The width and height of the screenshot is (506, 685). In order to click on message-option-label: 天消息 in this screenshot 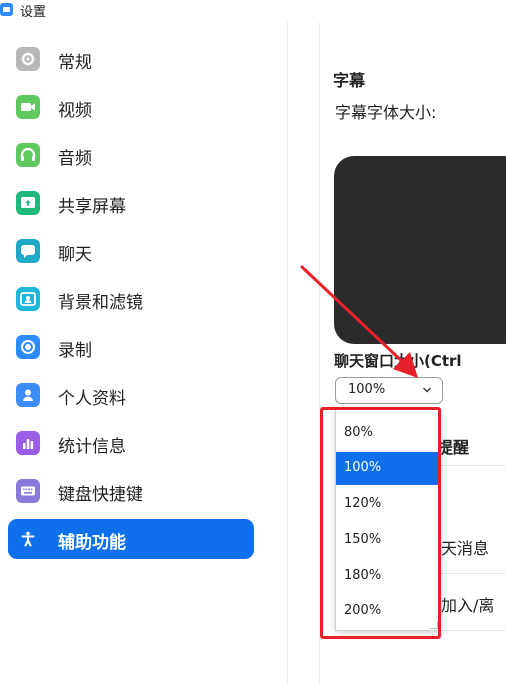, I will do `click(465, 548)`.